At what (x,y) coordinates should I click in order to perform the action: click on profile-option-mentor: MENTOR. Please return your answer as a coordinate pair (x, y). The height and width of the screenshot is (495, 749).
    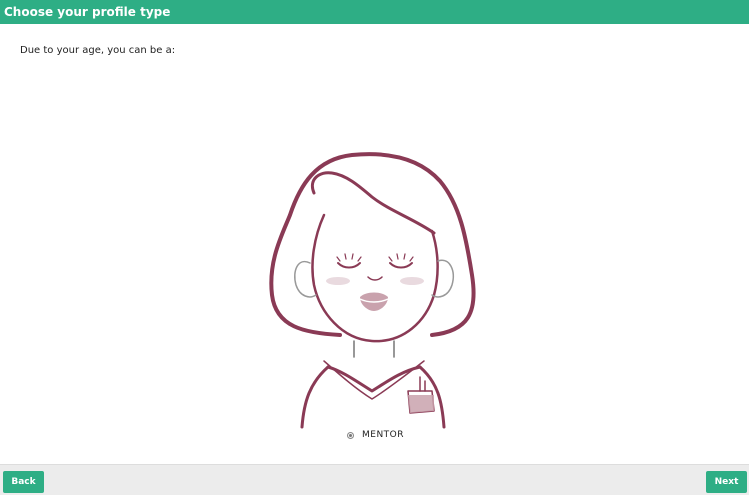
    Looking at the image, I should click on (375, 435).